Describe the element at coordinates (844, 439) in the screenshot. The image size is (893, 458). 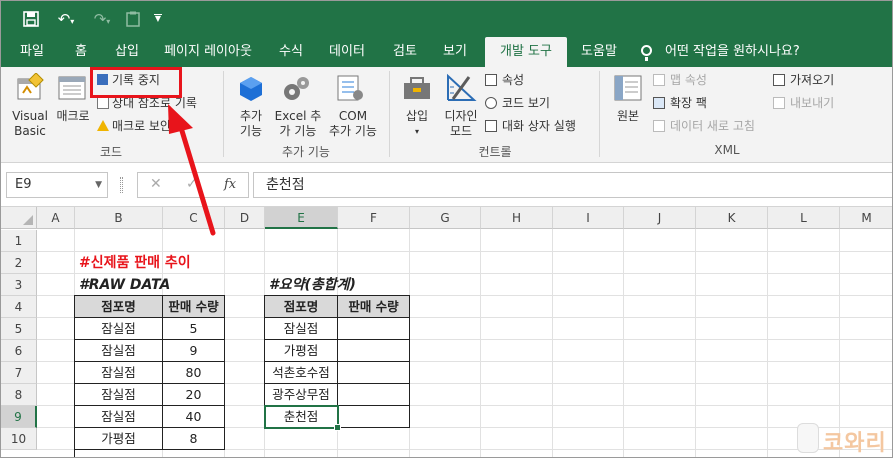
I see `watermark-logo: 코와리` at that location.